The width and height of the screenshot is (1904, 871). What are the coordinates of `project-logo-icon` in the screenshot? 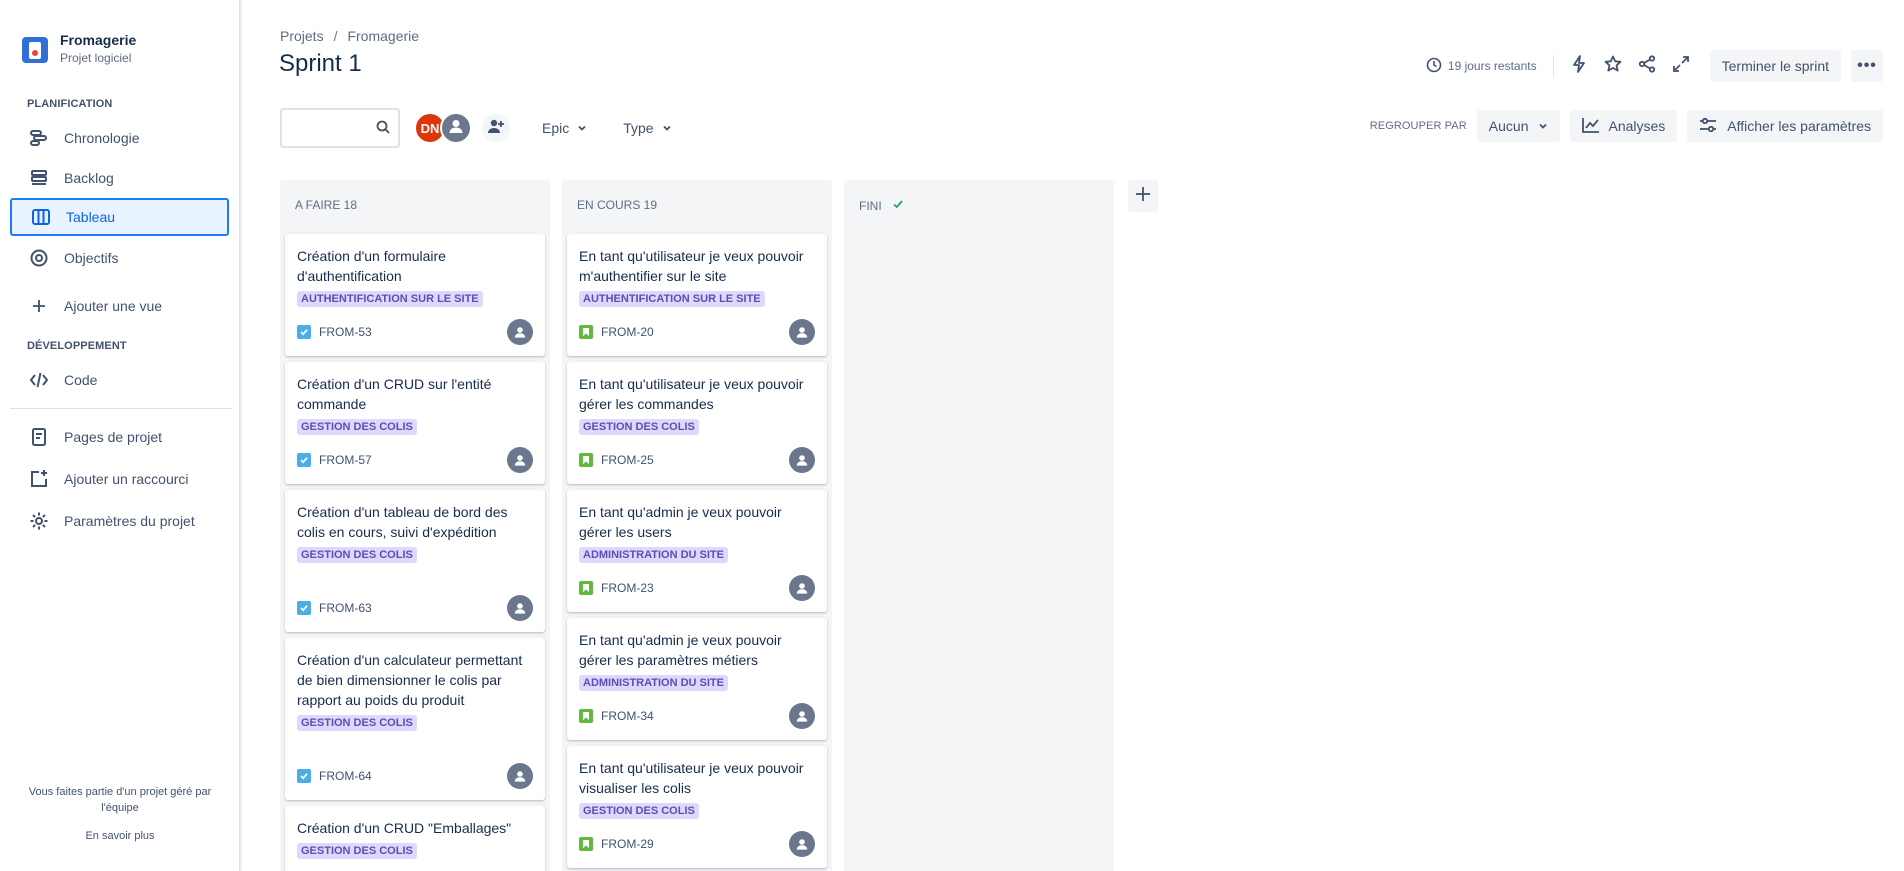 It's located at (35, 50).